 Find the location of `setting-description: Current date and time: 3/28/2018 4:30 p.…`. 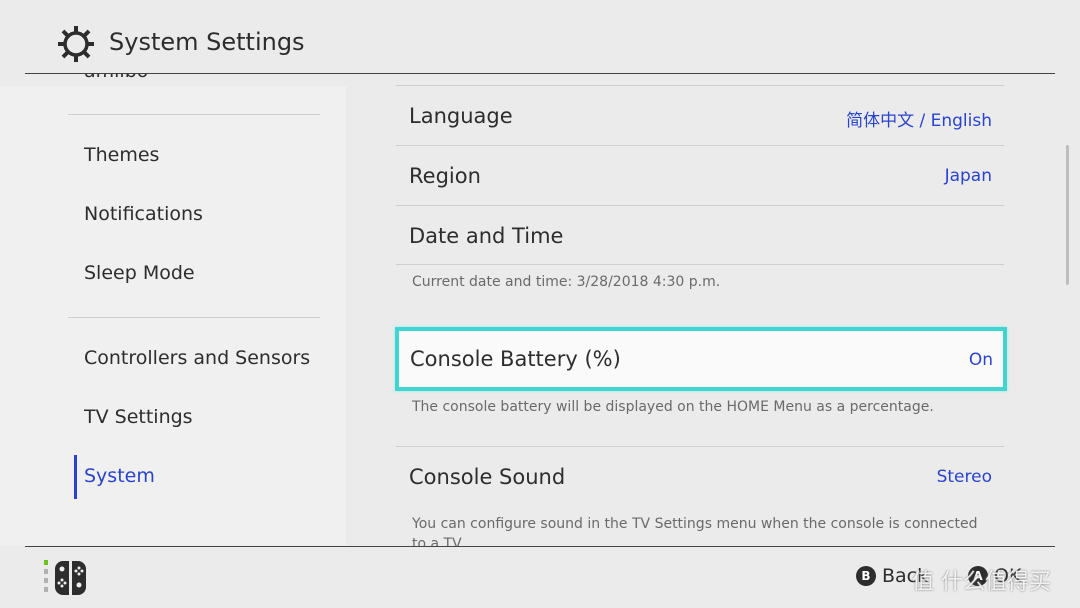

setting-description: Current date and time: 3/28/2018 4:30 p.… is located at coordinates (566, 282).